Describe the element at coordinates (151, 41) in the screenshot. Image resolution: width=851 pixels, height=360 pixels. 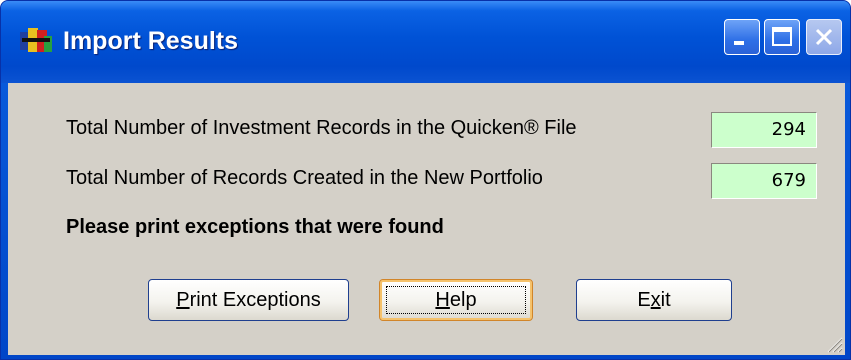
I see `window-title: Import Results` at that location.